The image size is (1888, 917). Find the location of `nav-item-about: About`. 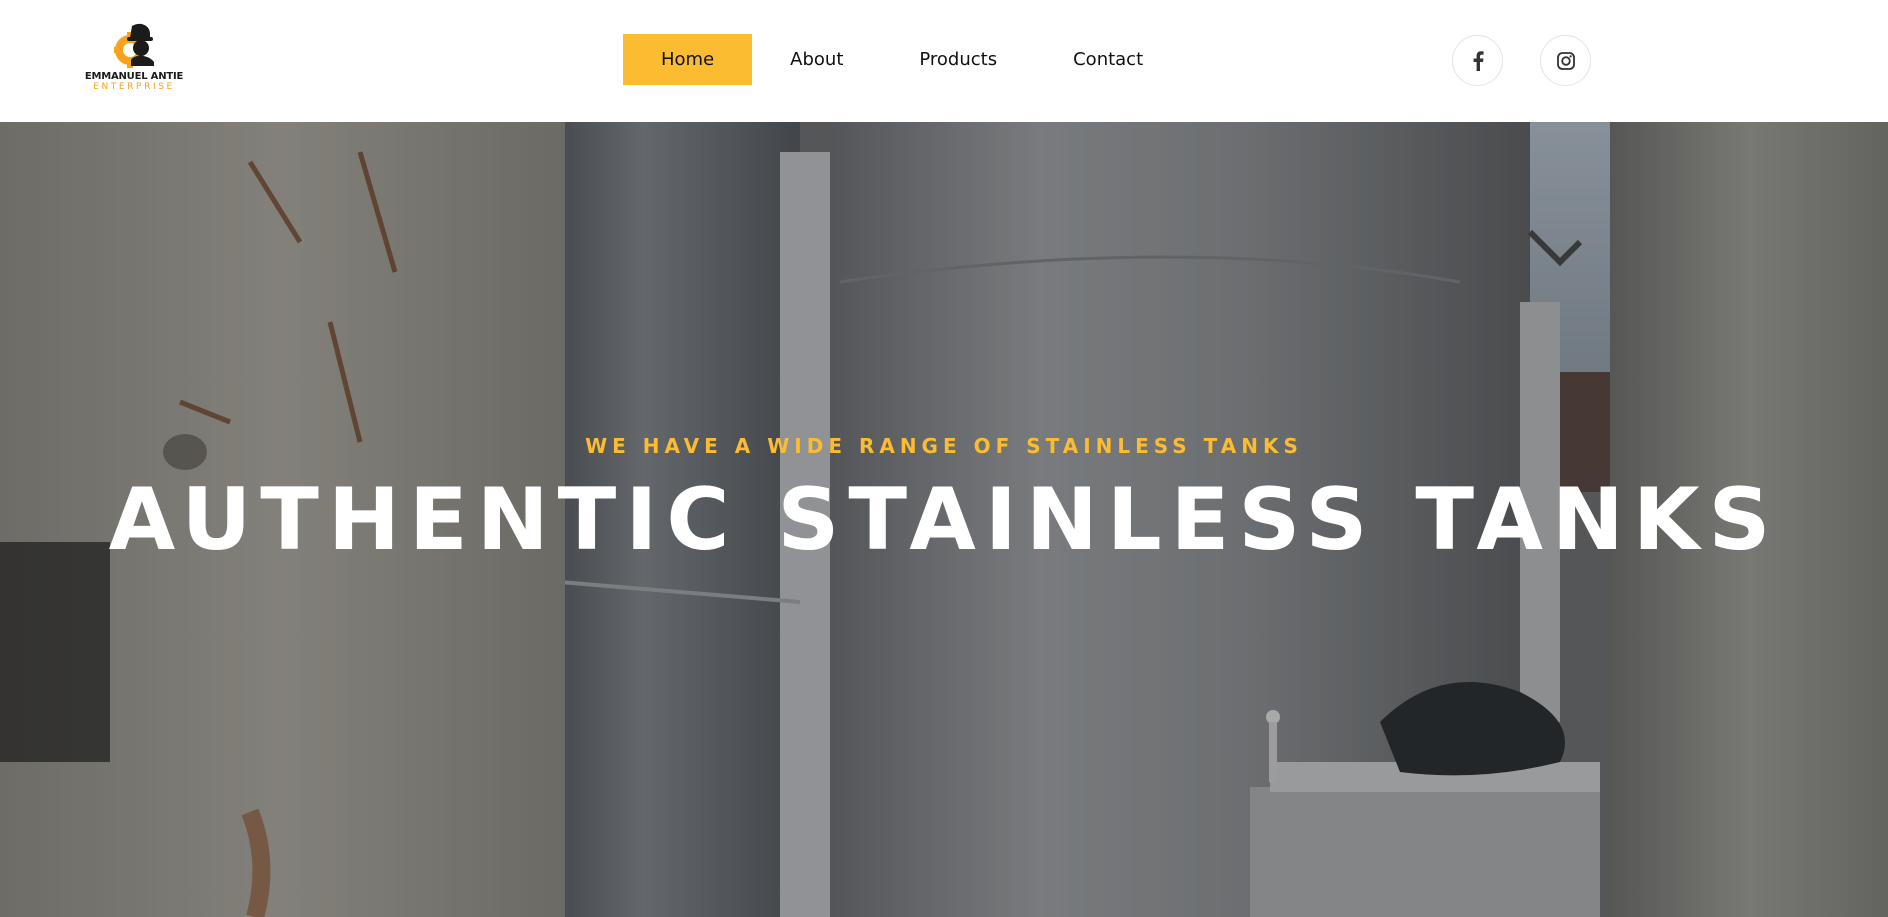

nav-item-about: About is located at coordinates (816, 59).